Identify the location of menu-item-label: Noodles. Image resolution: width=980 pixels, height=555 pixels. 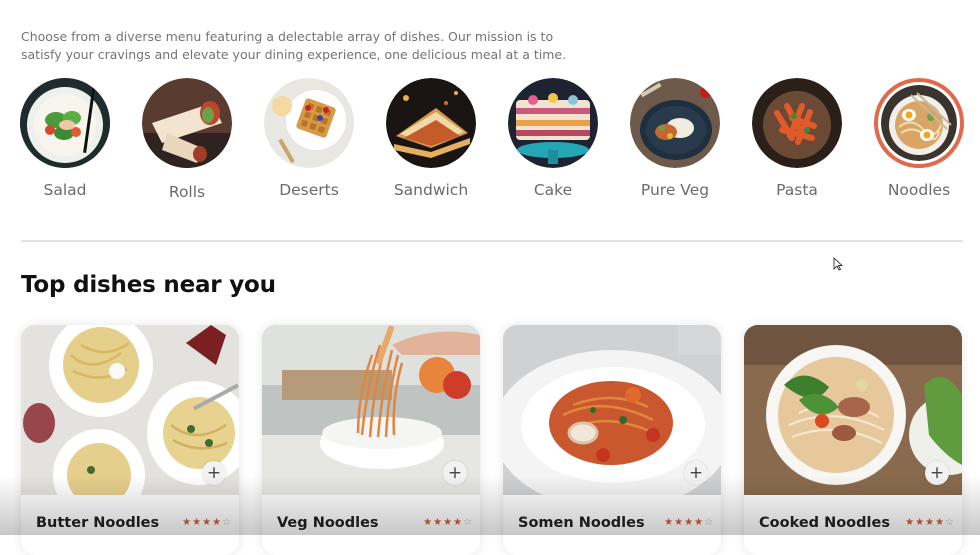
(919, 190).